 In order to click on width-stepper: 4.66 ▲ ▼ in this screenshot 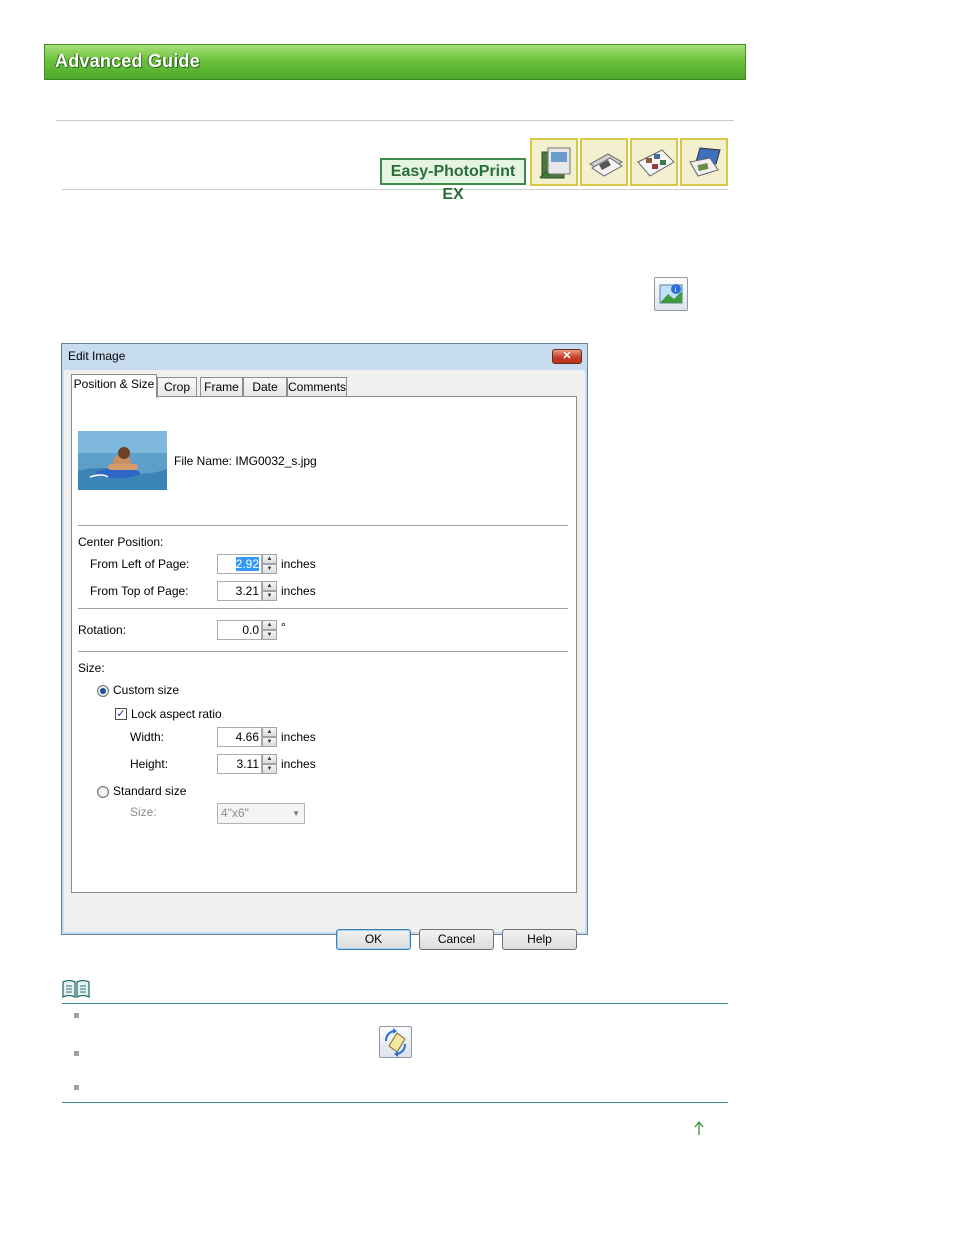, I will do `click(247, 737)`.